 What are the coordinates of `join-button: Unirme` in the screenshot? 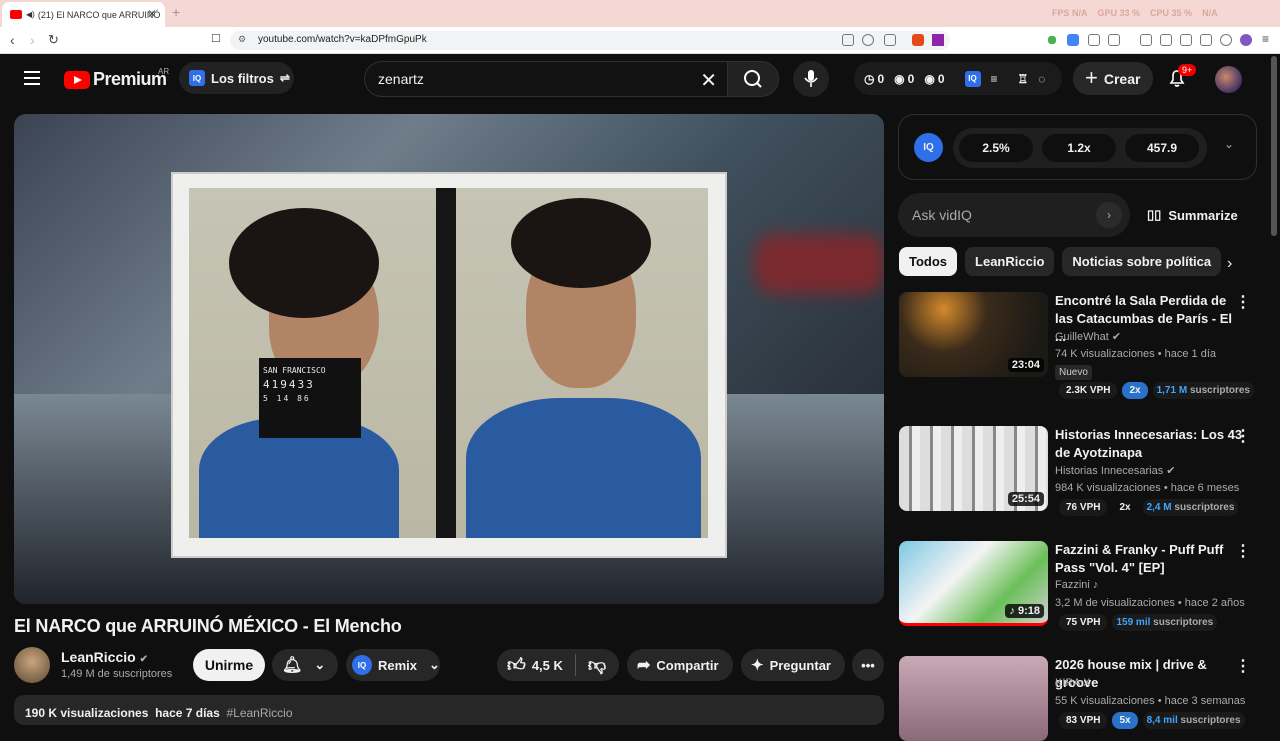 It's located at (229, 665).